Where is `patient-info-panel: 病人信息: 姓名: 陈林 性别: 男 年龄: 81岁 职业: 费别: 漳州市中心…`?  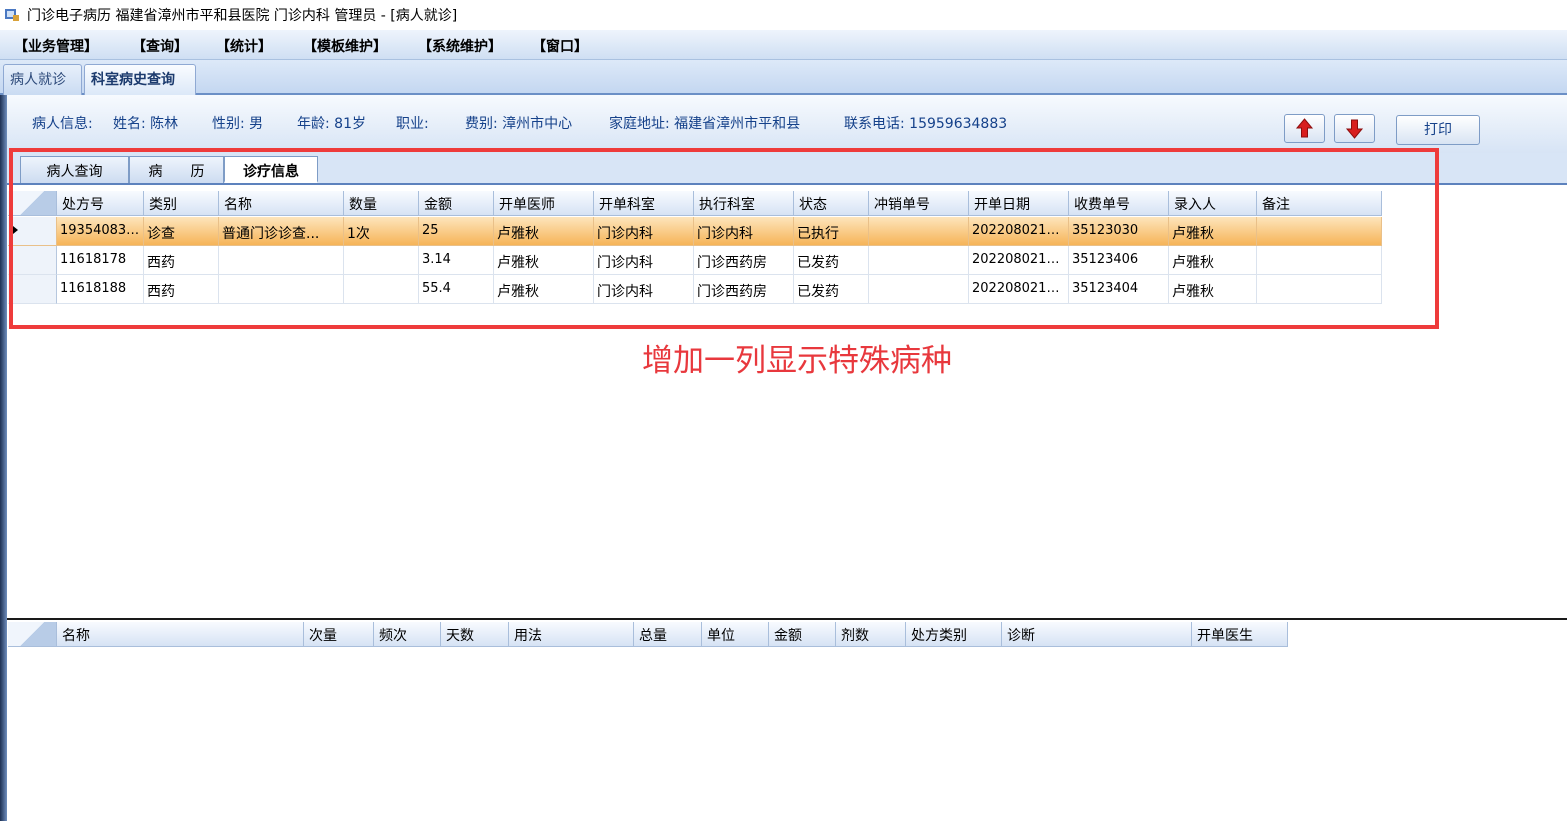
patient-info-panel: 病人信息: 姓名: 陈林 性别: 男 年龄: 81岁 职业: 费别: 漳州市中心… is located at coordinates (787, 124).